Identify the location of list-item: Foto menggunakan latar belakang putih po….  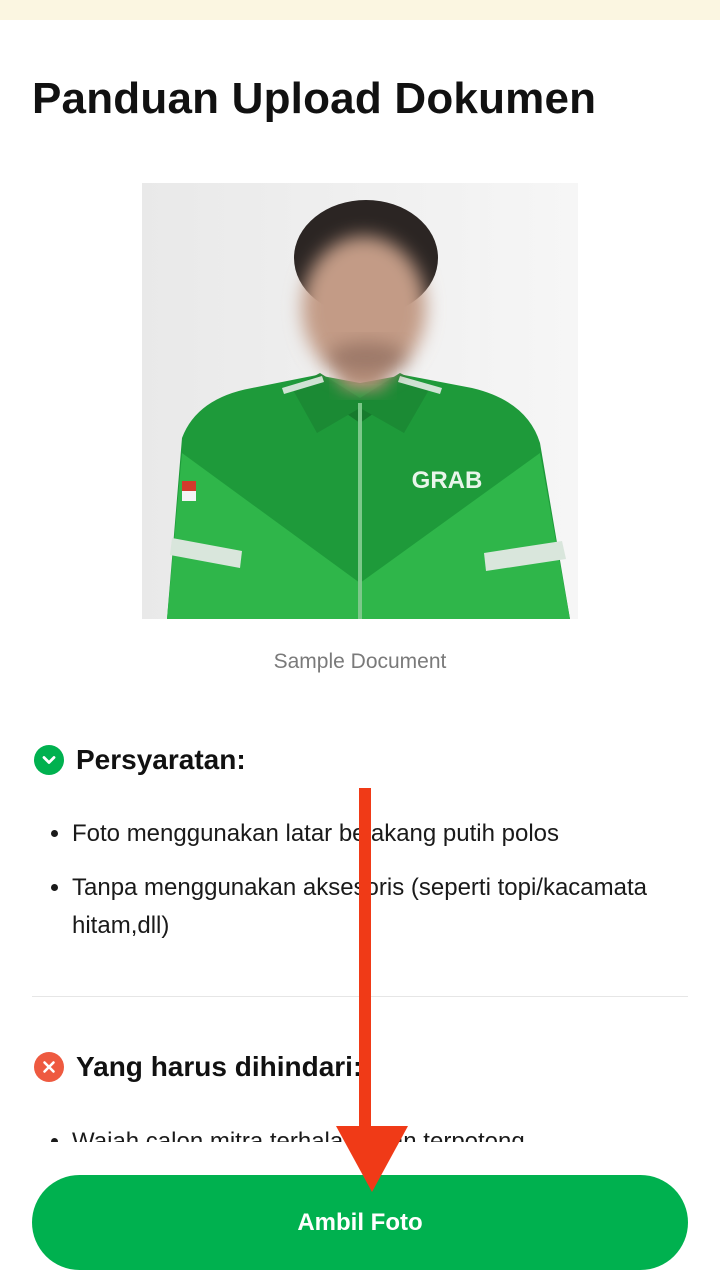
(392, 834).